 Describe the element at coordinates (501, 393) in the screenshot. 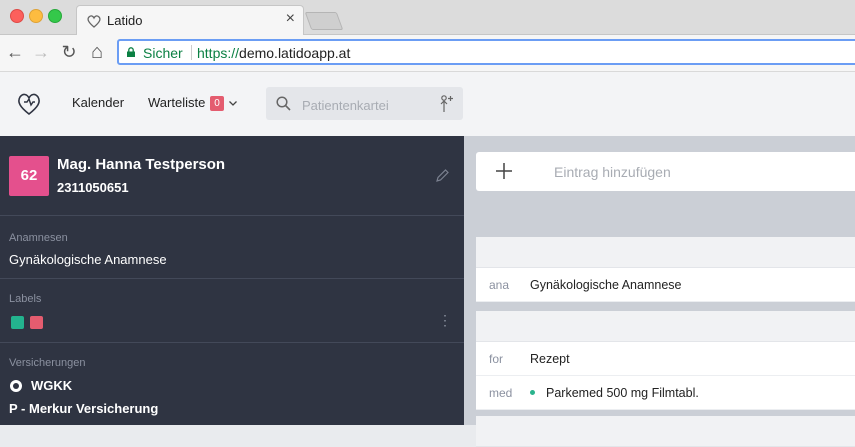

I see `entry-type: med` at that location.